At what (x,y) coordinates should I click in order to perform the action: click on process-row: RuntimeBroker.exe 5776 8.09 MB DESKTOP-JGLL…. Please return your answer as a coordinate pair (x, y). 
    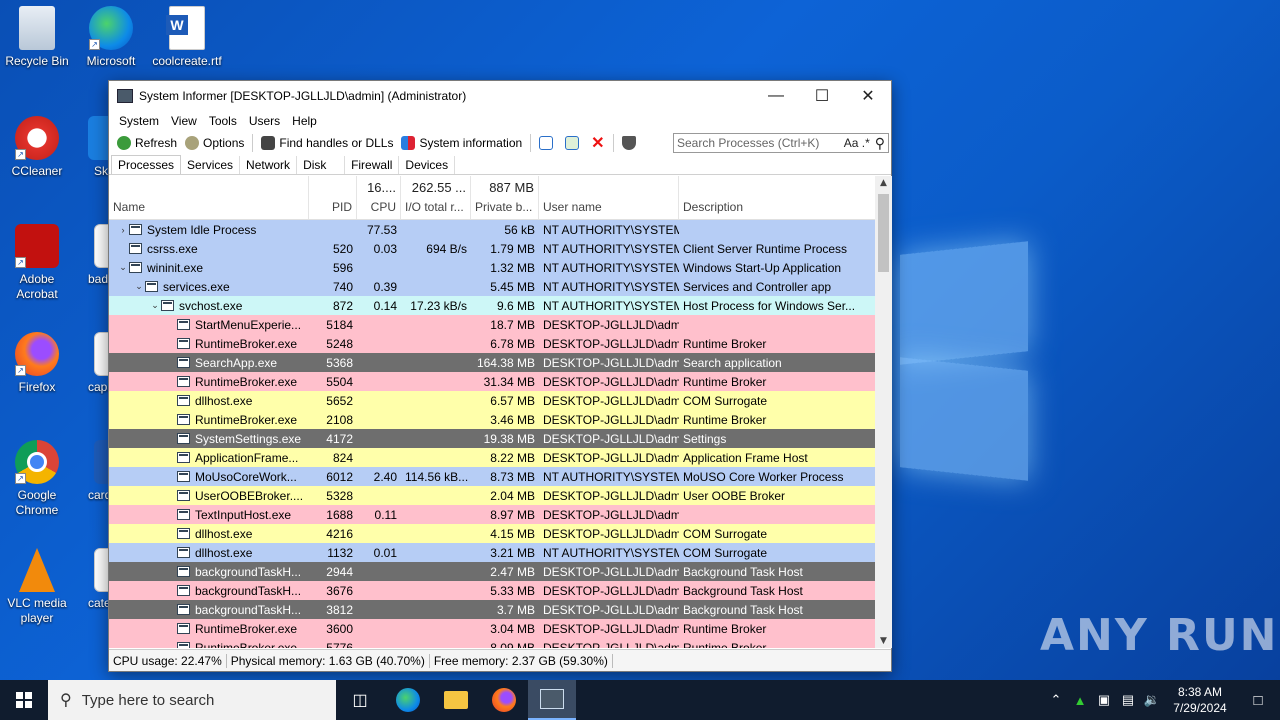
    Looking at the image, I should click on (492, 643).